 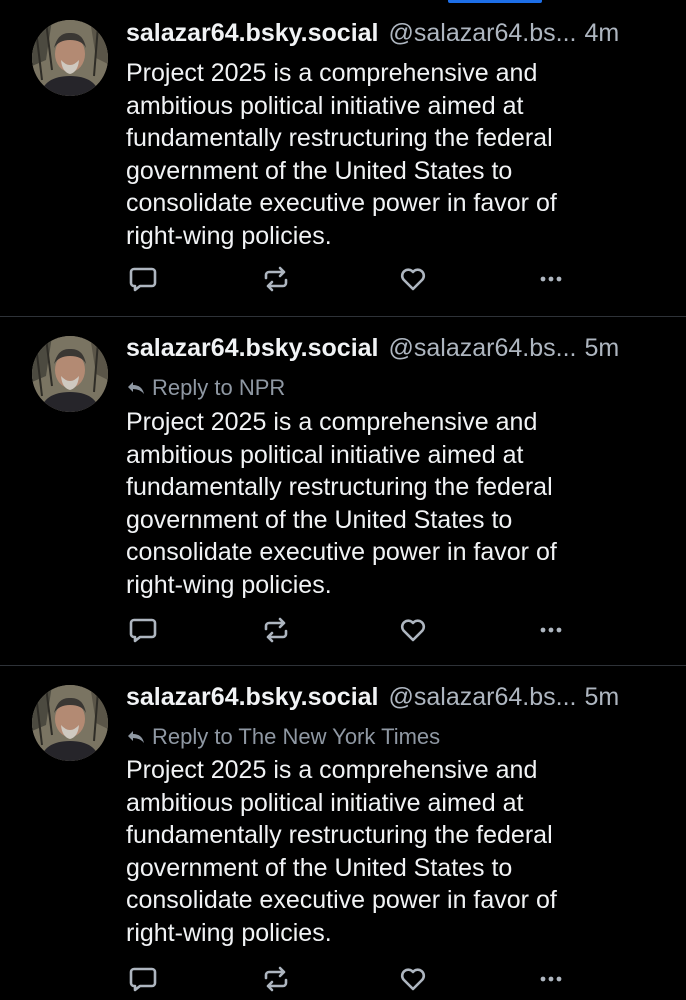 I want to click on reply-context: Reply to NPR, so click(x=205, y=388).